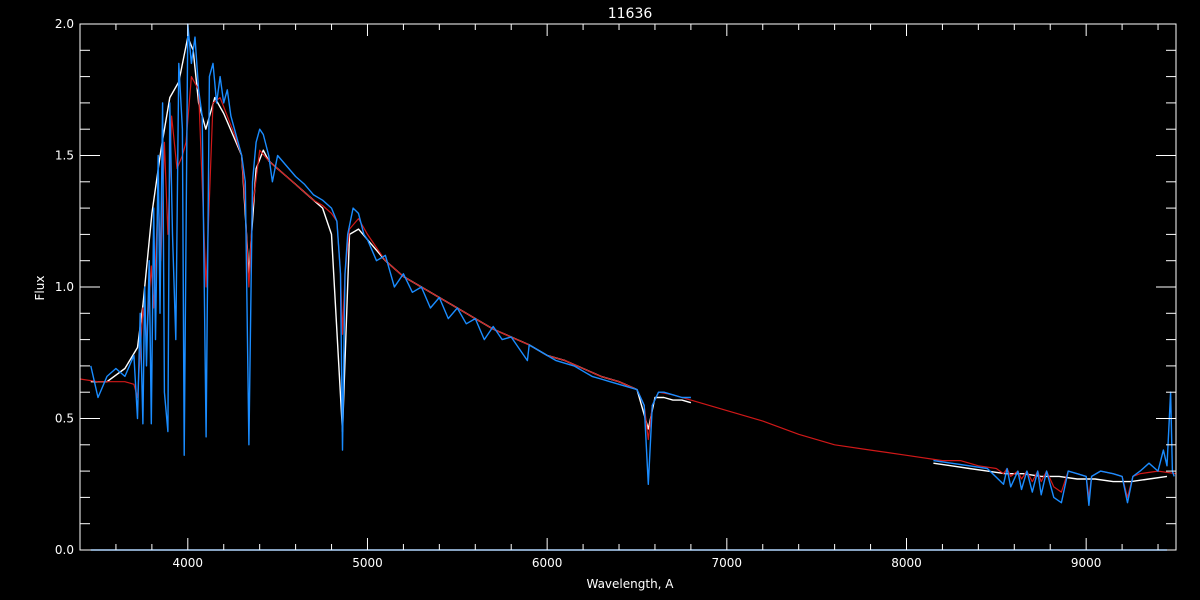  I want to click on y-tick-label: 2.0, so click(64, 24).